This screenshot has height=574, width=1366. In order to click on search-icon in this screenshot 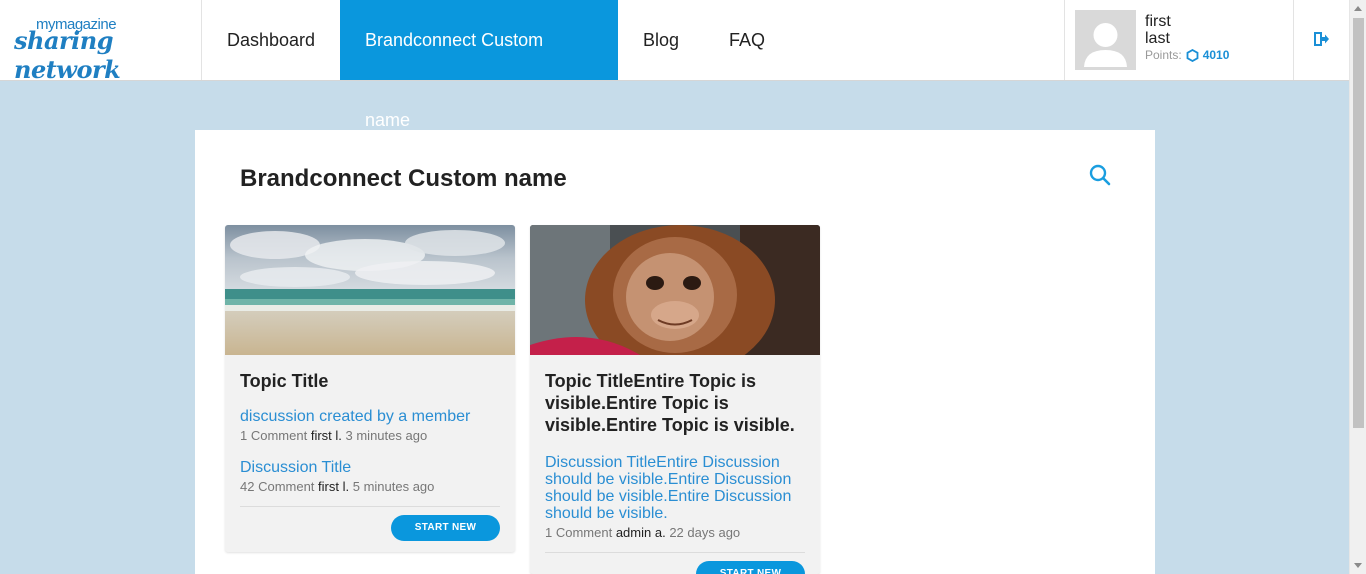, I will do `click(1100, 175)`.